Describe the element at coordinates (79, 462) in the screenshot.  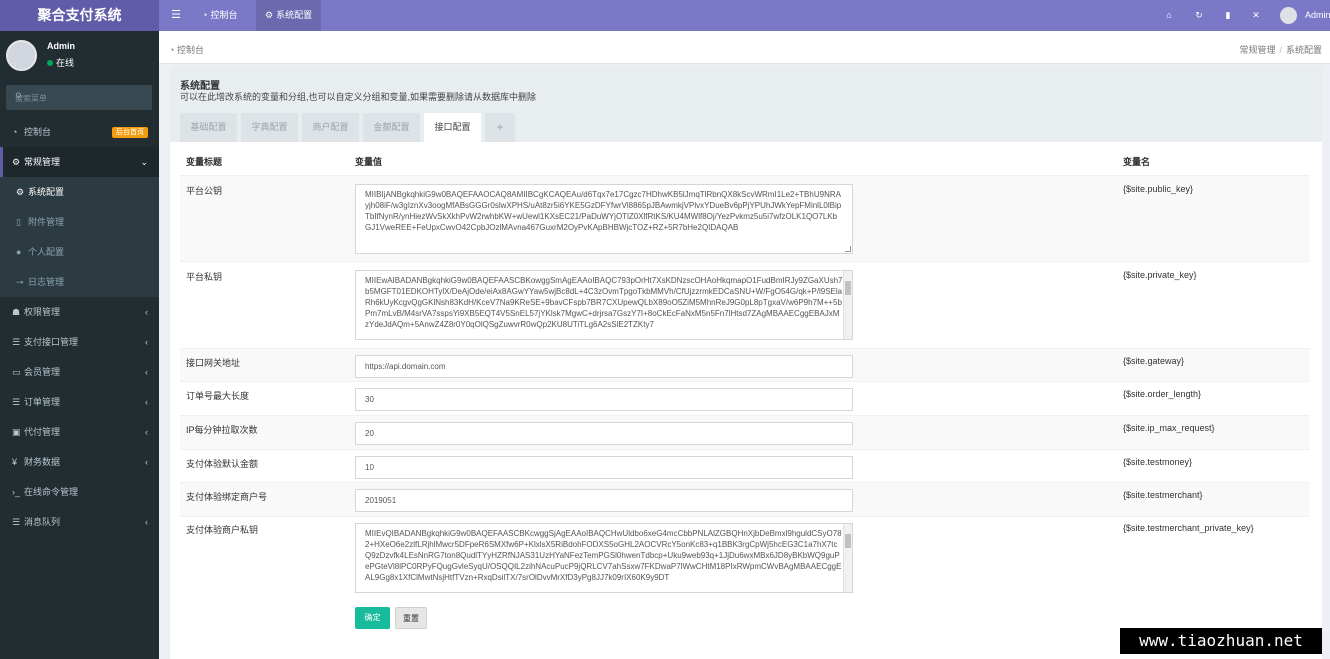
I see `sidebar-item-finance: ¥ 财务数据 ‹` at that location.